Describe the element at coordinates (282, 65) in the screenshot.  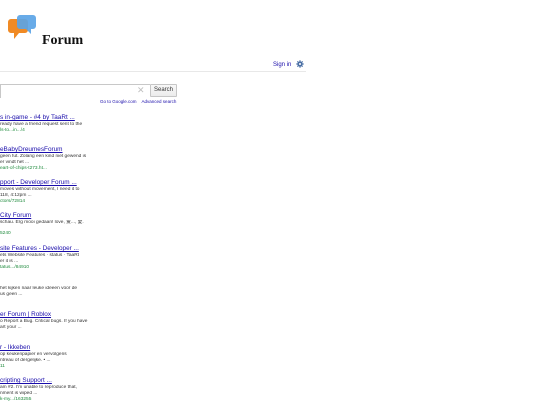
I see `sign-in-link: Sign in` at that location.